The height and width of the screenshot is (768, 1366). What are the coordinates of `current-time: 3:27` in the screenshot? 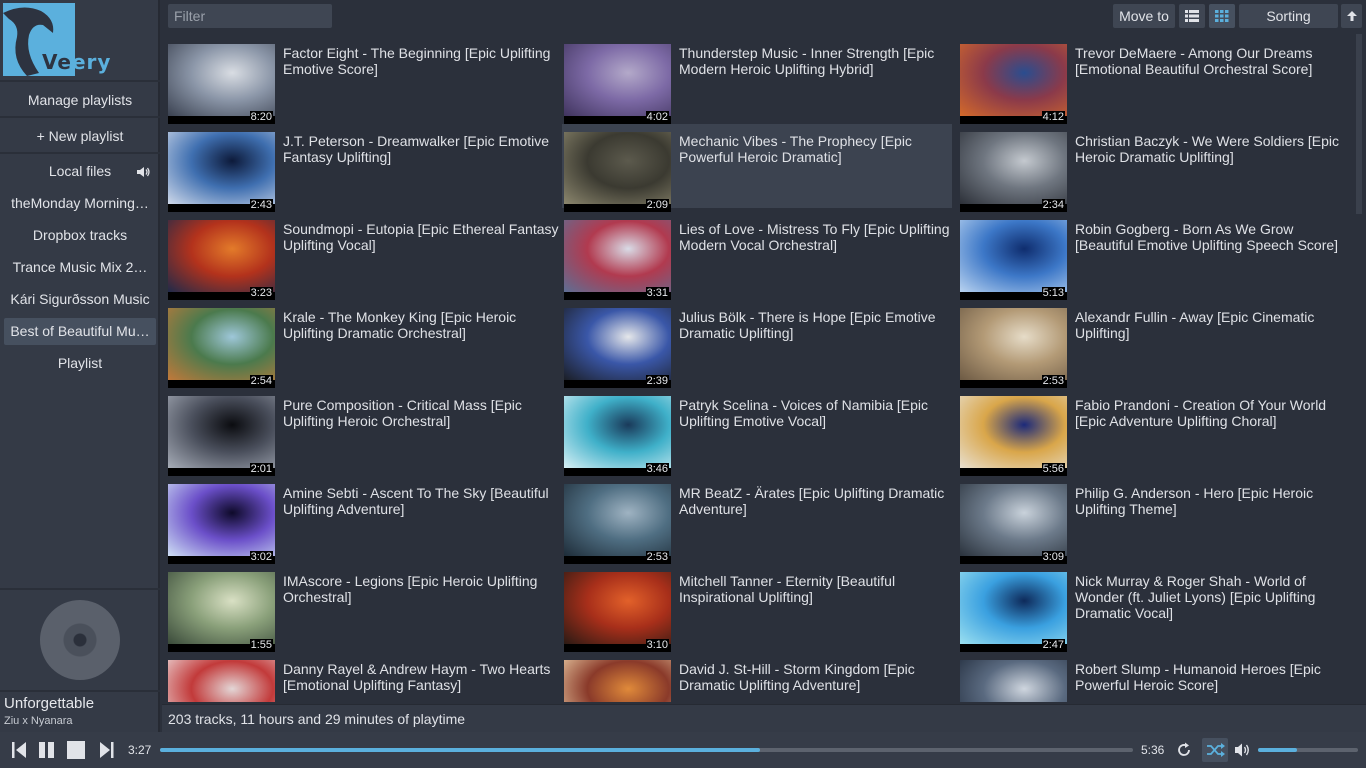 It's located at (140, 750).